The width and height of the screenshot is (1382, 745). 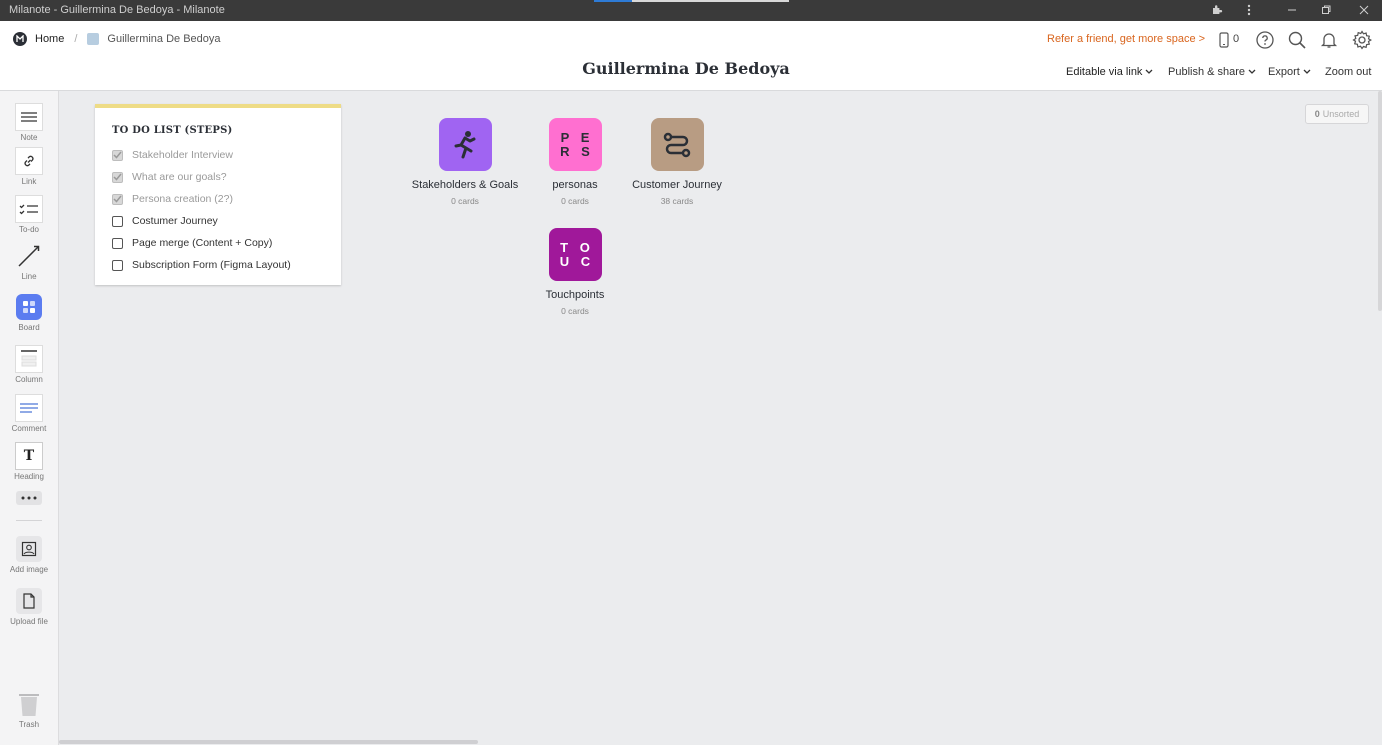 What do you see at coordinates (1362, 40) in the screenshot?
I see `gear-icon` at bounding box center [1362, 40].